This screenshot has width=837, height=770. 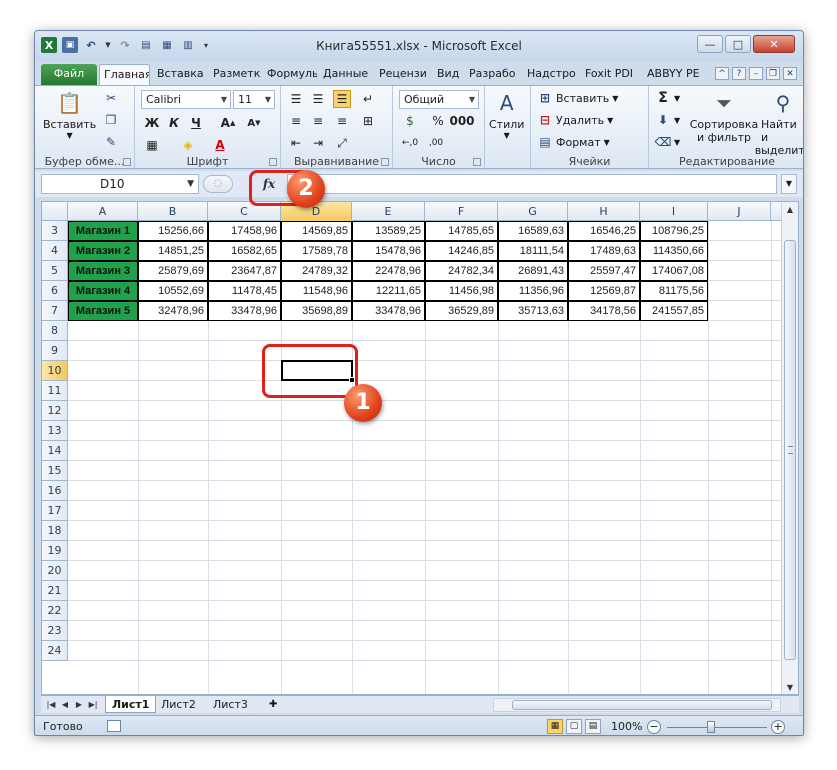 I want to click on row-header: 17, so click(x=55, y=511).